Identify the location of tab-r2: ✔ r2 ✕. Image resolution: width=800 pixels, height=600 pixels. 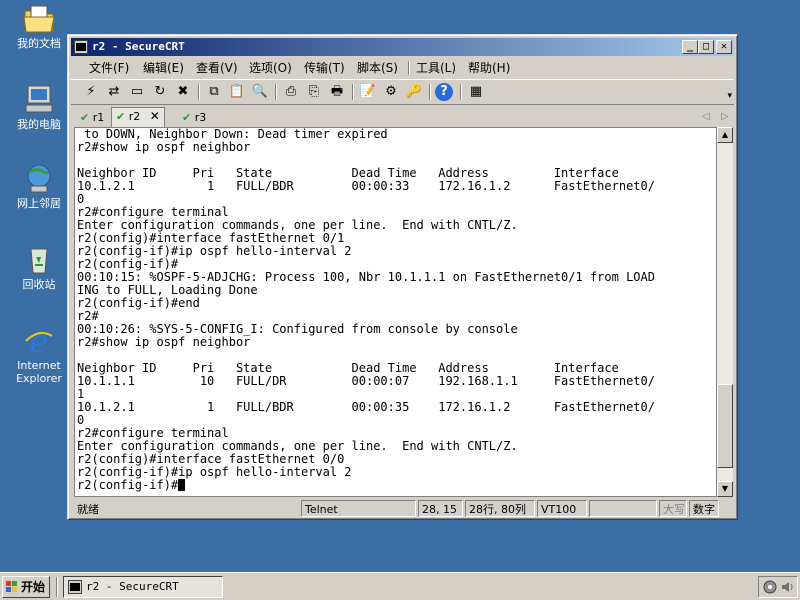
(138, 117).